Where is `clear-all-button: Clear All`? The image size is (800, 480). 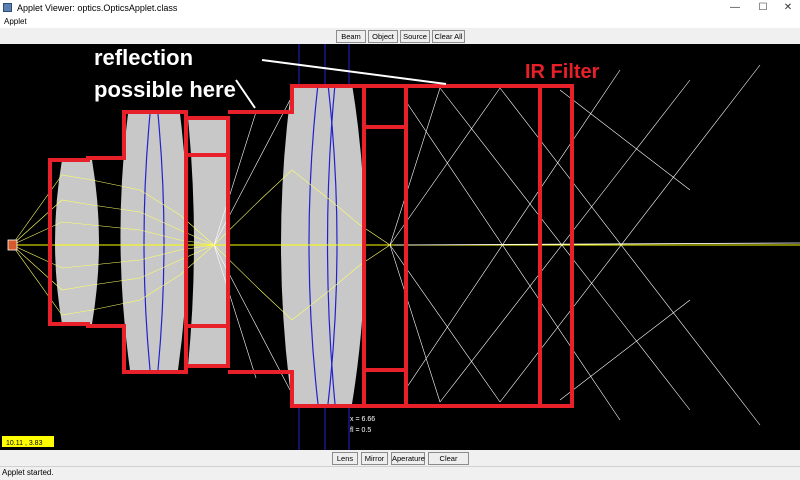 clear-all-button: Clear All is located at coordinates (448, 36).